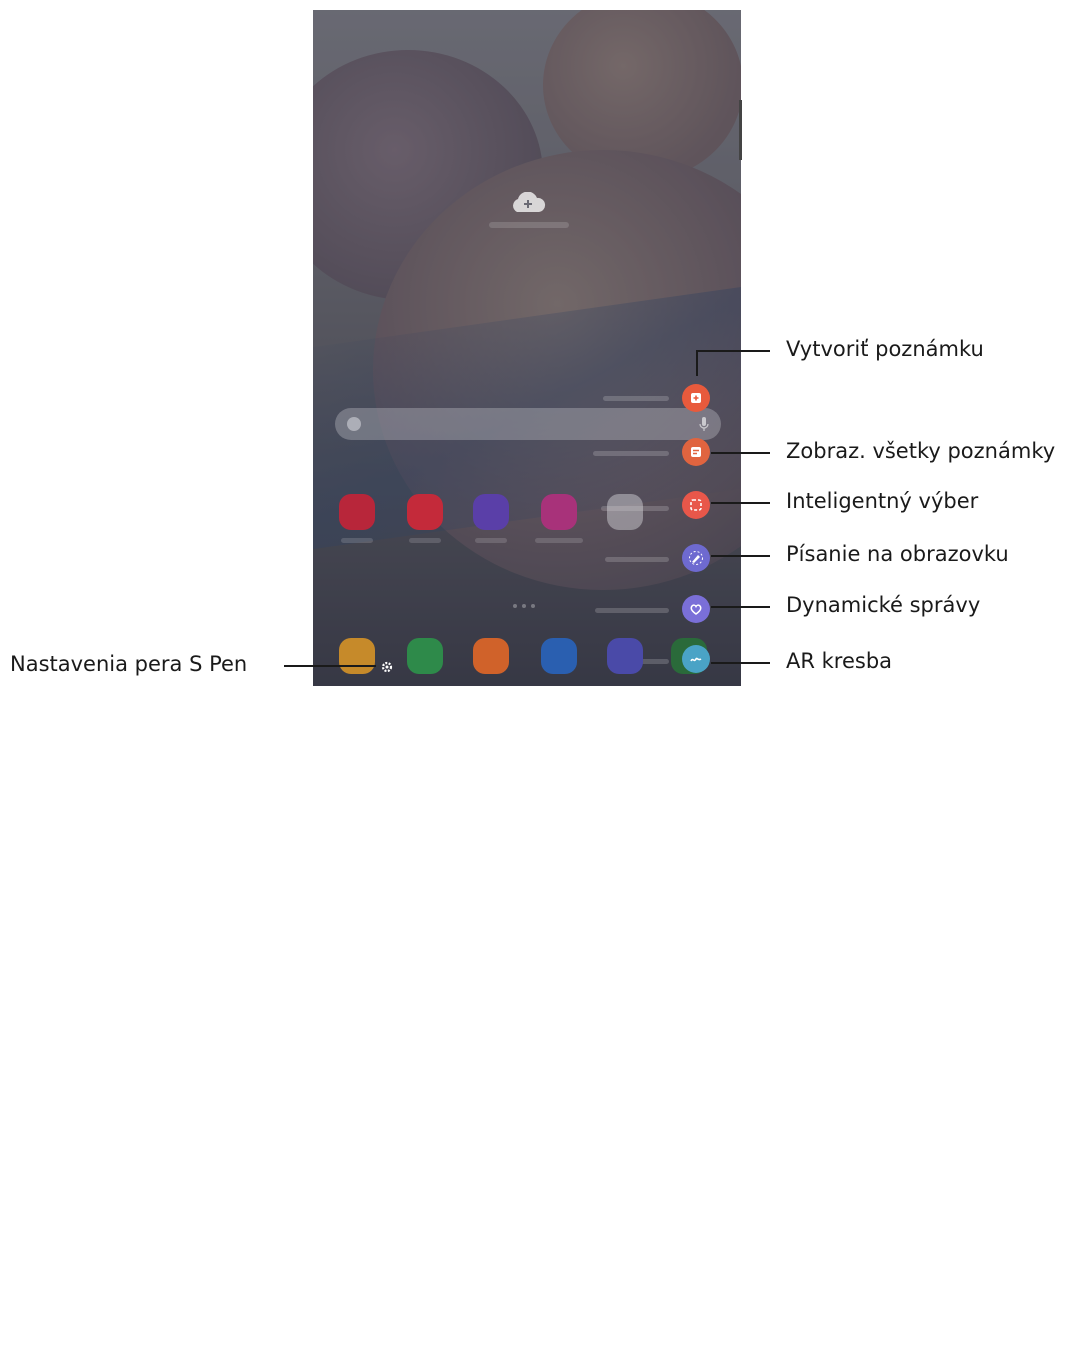 The height and width of the screenshot is (1372, 1084). Describe the element at coordinates (885, 349) in the screenshot. I see `label-create-note: Vytvoriť poznámku` at that location.